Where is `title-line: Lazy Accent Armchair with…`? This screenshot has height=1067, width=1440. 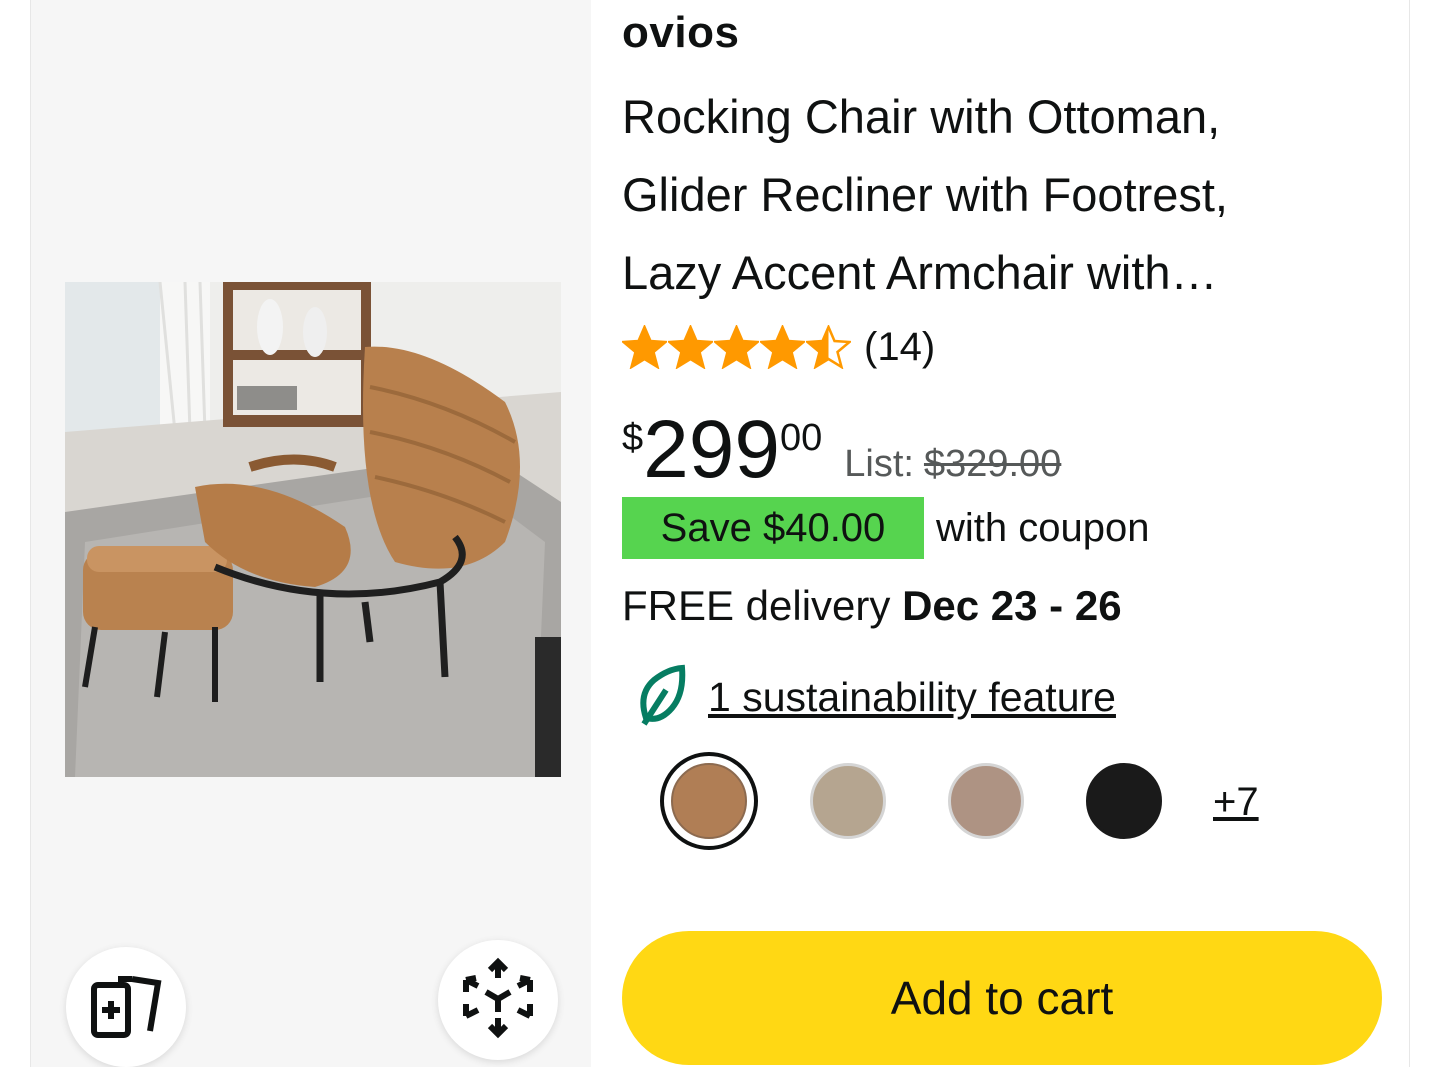
title-line: Lazy Accent Armchair with… is located at coordinates (920, 272).